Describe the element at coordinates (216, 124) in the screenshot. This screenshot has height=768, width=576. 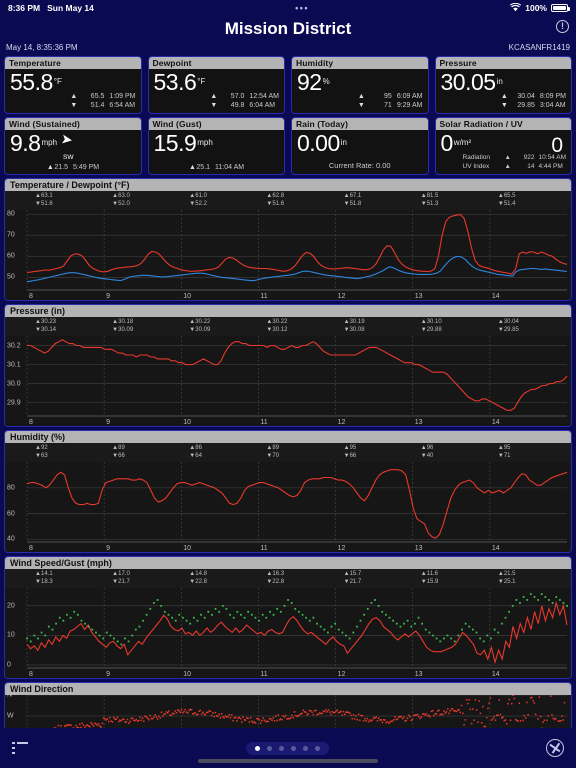
I see `card-title: Wind (Gust)` at that location.